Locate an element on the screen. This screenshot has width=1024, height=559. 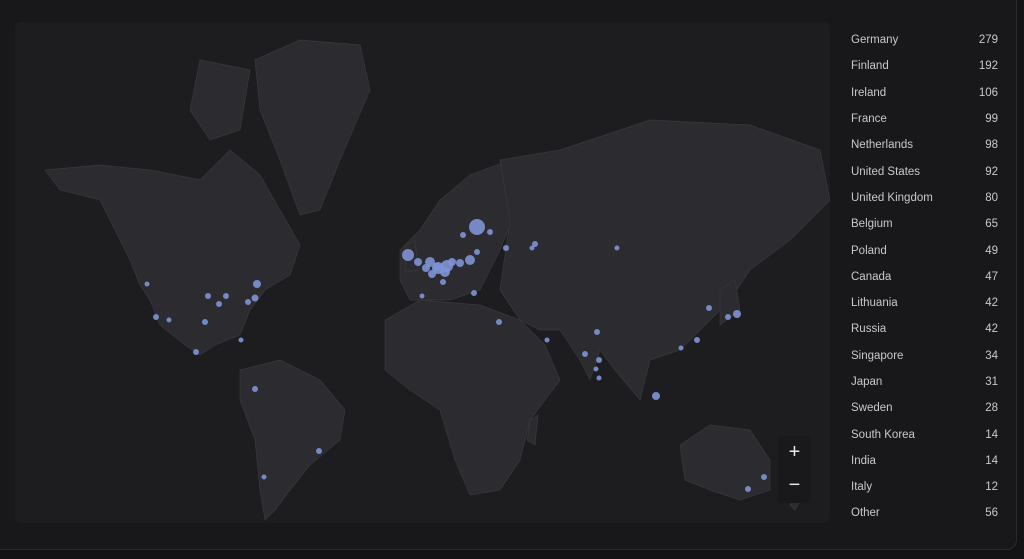
country-count: 80 is located at coordinates (991, 197).